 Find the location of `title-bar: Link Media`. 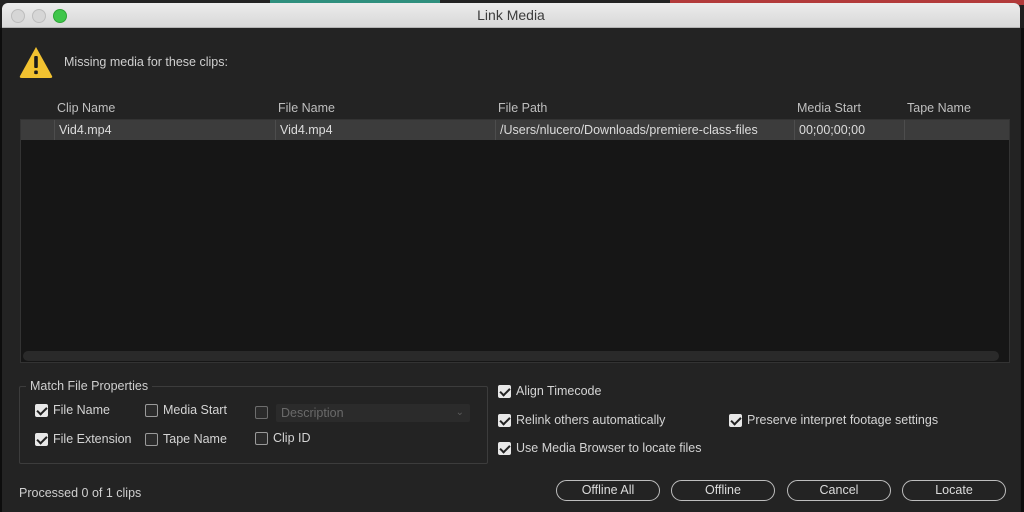

title-bar: Link Media is located at coordinates (511, 15).